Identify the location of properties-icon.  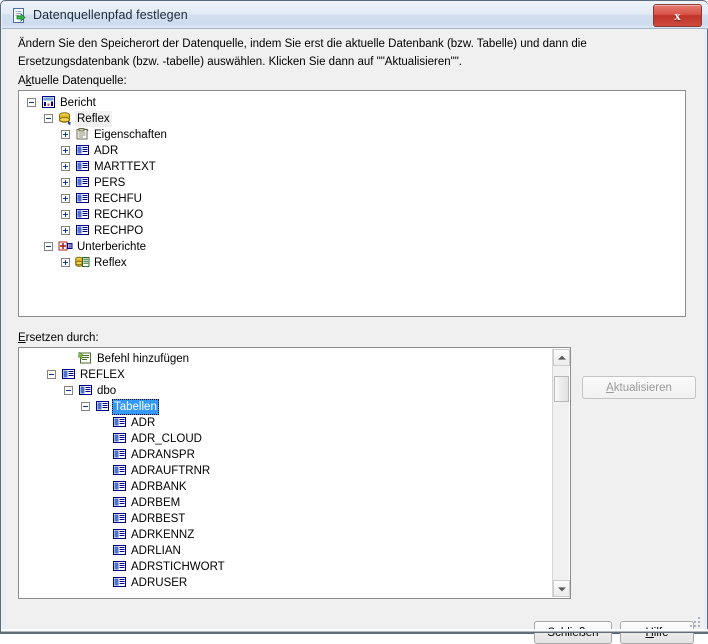
(82, 134).